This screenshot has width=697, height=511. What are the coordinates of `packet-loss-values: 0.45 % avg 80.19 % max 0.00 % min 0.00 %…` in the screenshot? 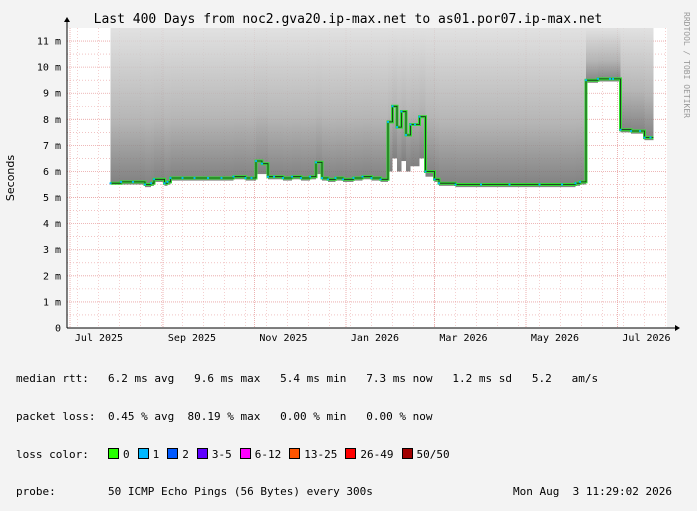 It's located at (270, 416).